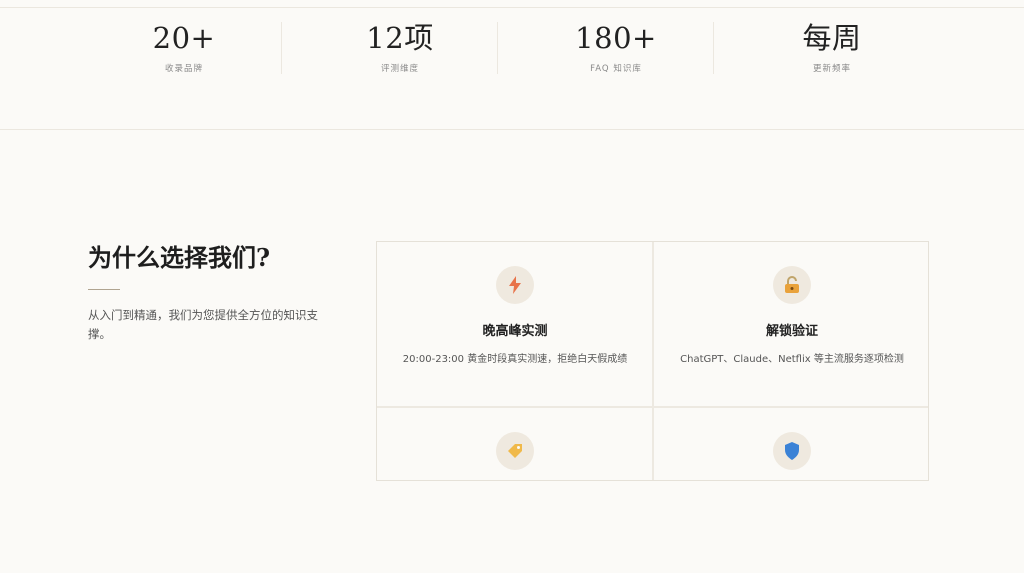  I want to click on feature-title: 解锁验证, so click(791, 331).